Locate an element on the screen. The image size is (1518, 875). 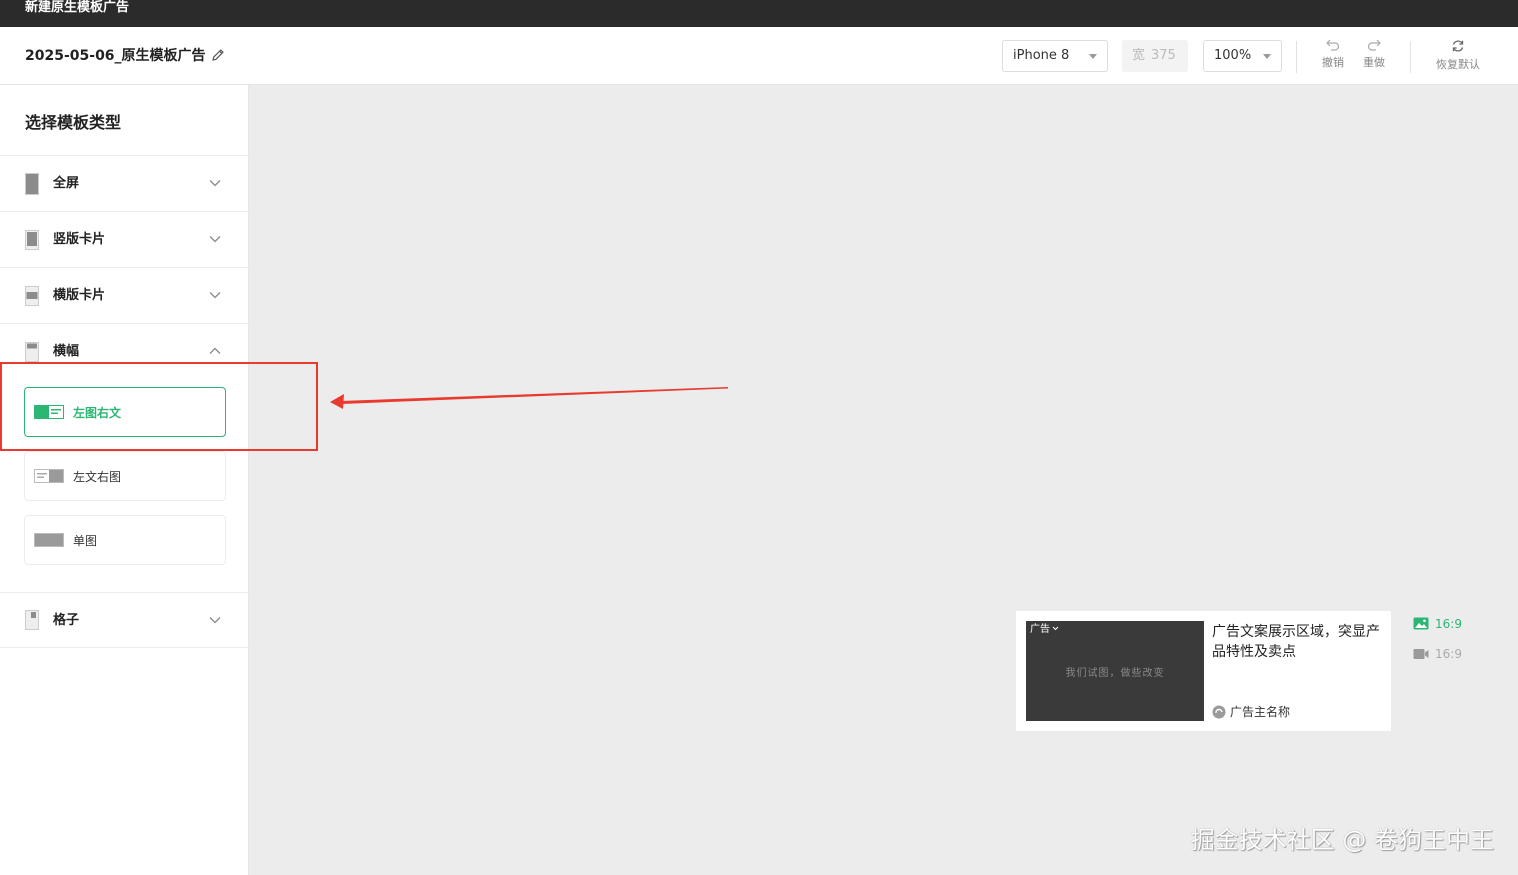
refresh-icon is located at coordinates (1458, 46).